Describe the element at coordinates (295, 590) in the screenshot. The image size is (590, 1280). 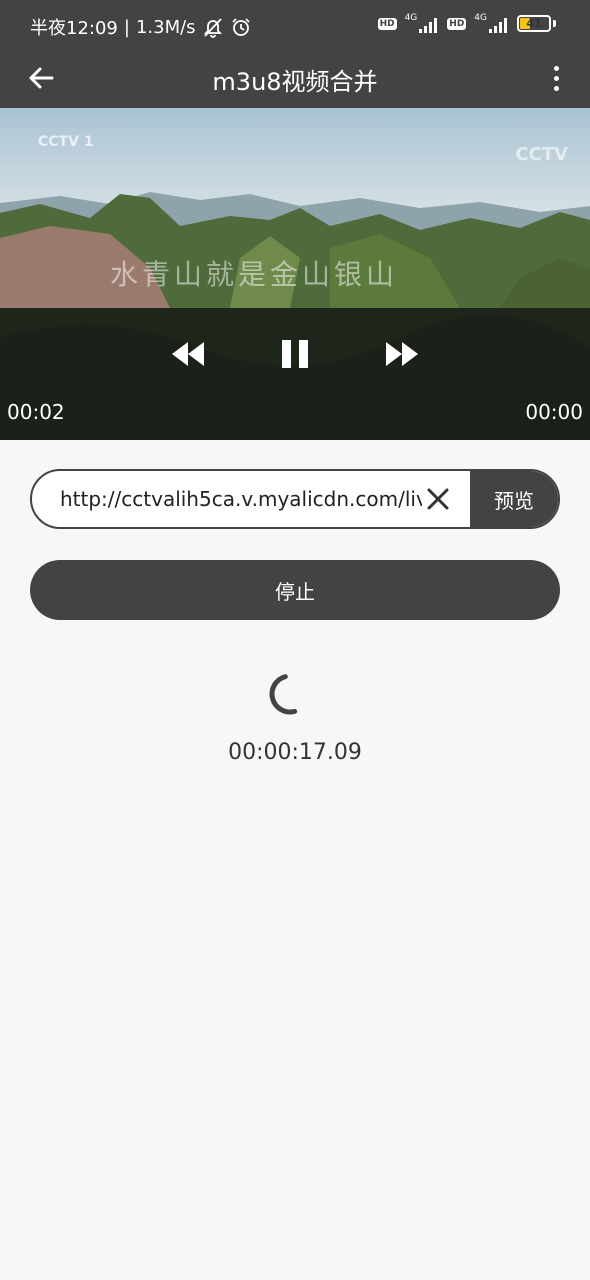
I see `stop-button: 停止` at that location.